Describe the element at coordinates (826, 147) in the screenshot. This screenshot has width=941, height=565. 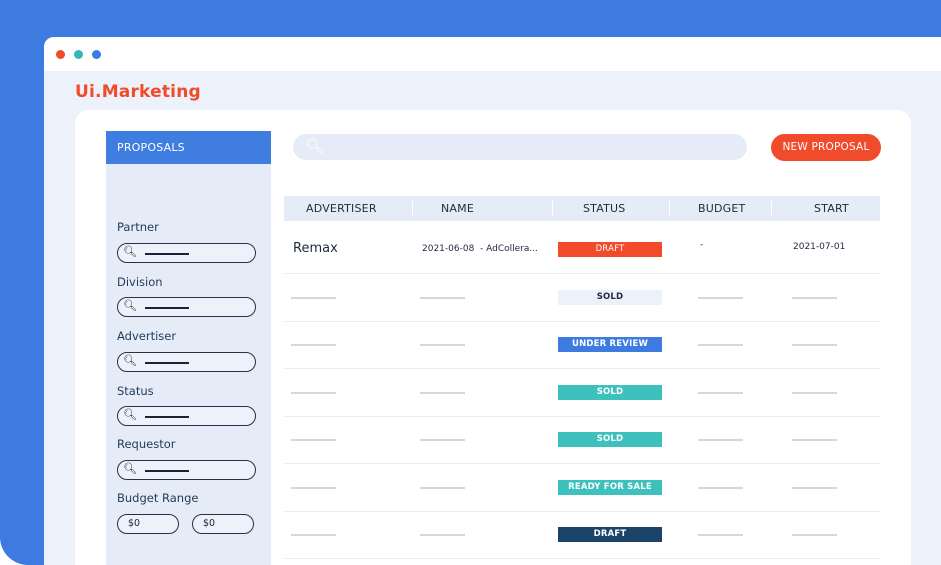
I see `new-proposal-button: NEW PROPOSAL` at that location.